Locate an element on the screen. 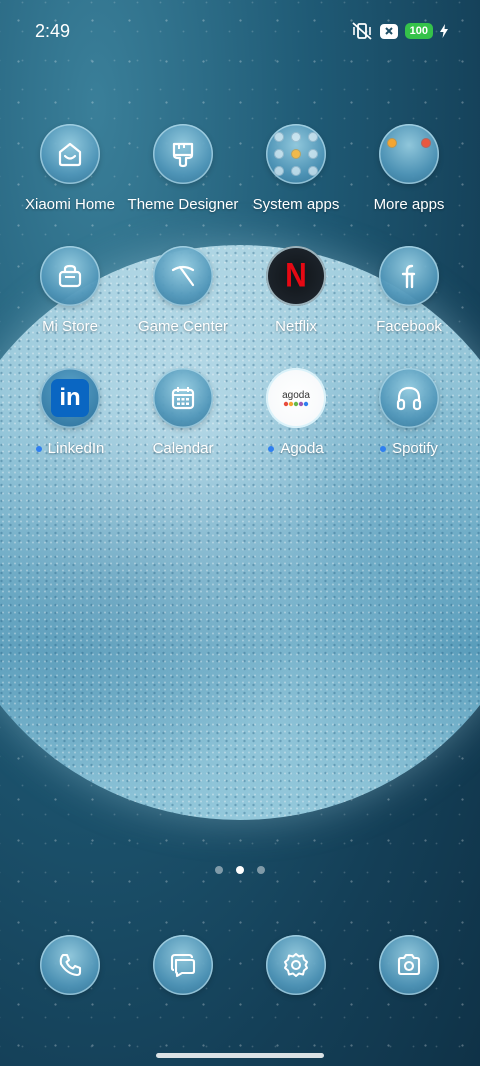  app-game-center: Game Center is located at coordinates (183, 290).